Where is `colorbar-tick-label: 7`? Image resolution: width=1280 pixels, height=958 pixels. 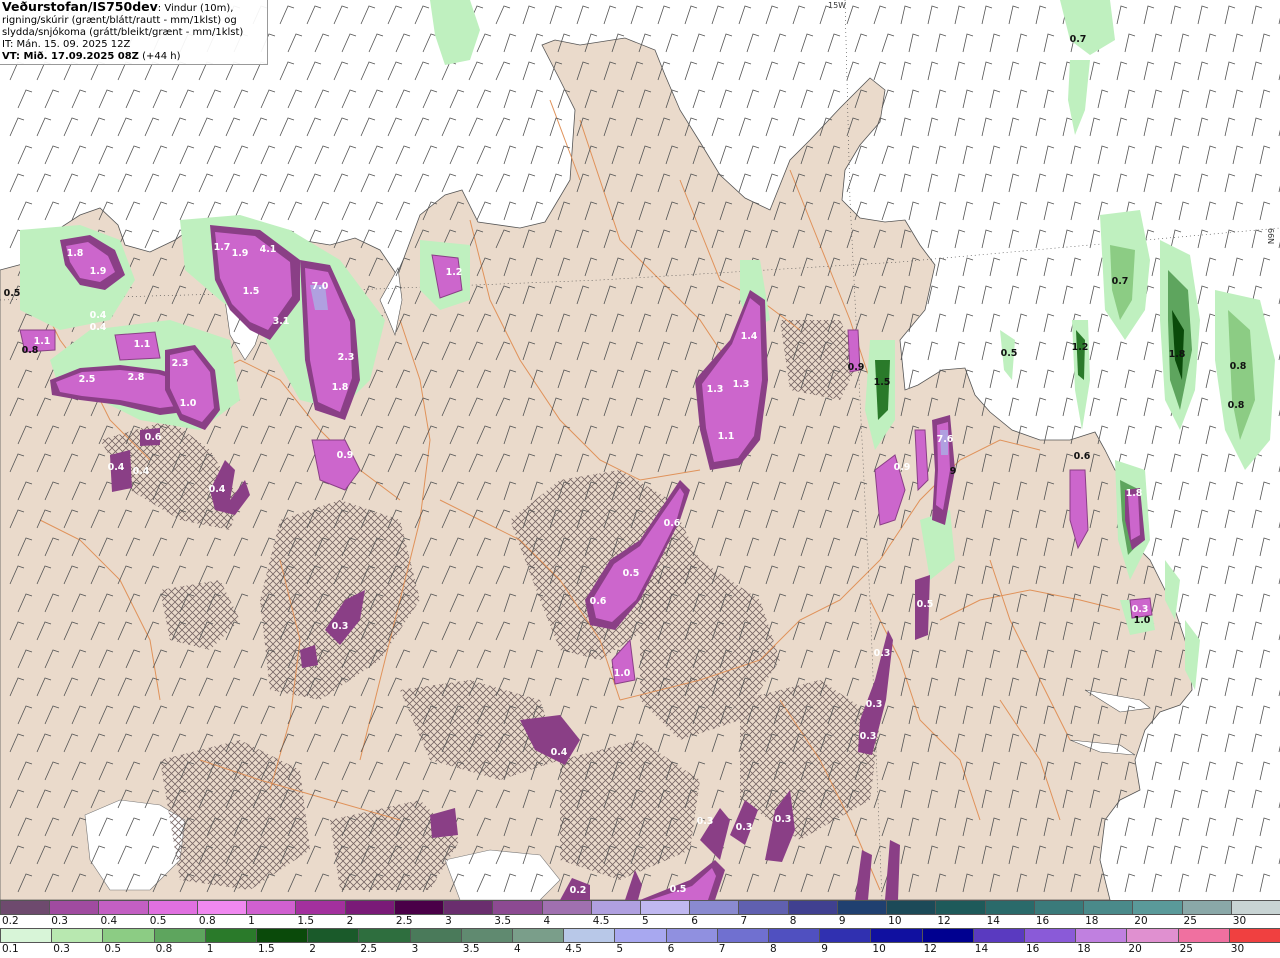
colorbar-tick-label: 7 is located at coordinates (744, 921).